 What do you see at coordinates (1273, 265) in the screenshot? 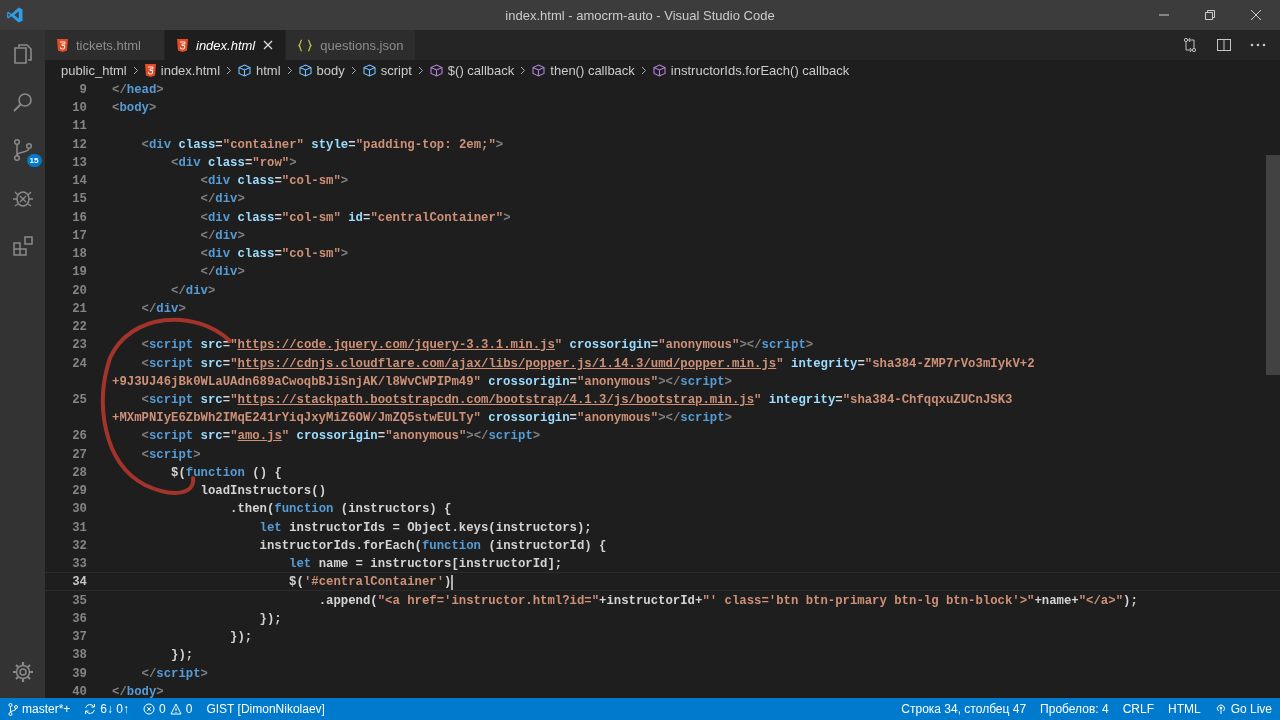
I see `scrollbar-thumb` at bounding box center [1273, 265].